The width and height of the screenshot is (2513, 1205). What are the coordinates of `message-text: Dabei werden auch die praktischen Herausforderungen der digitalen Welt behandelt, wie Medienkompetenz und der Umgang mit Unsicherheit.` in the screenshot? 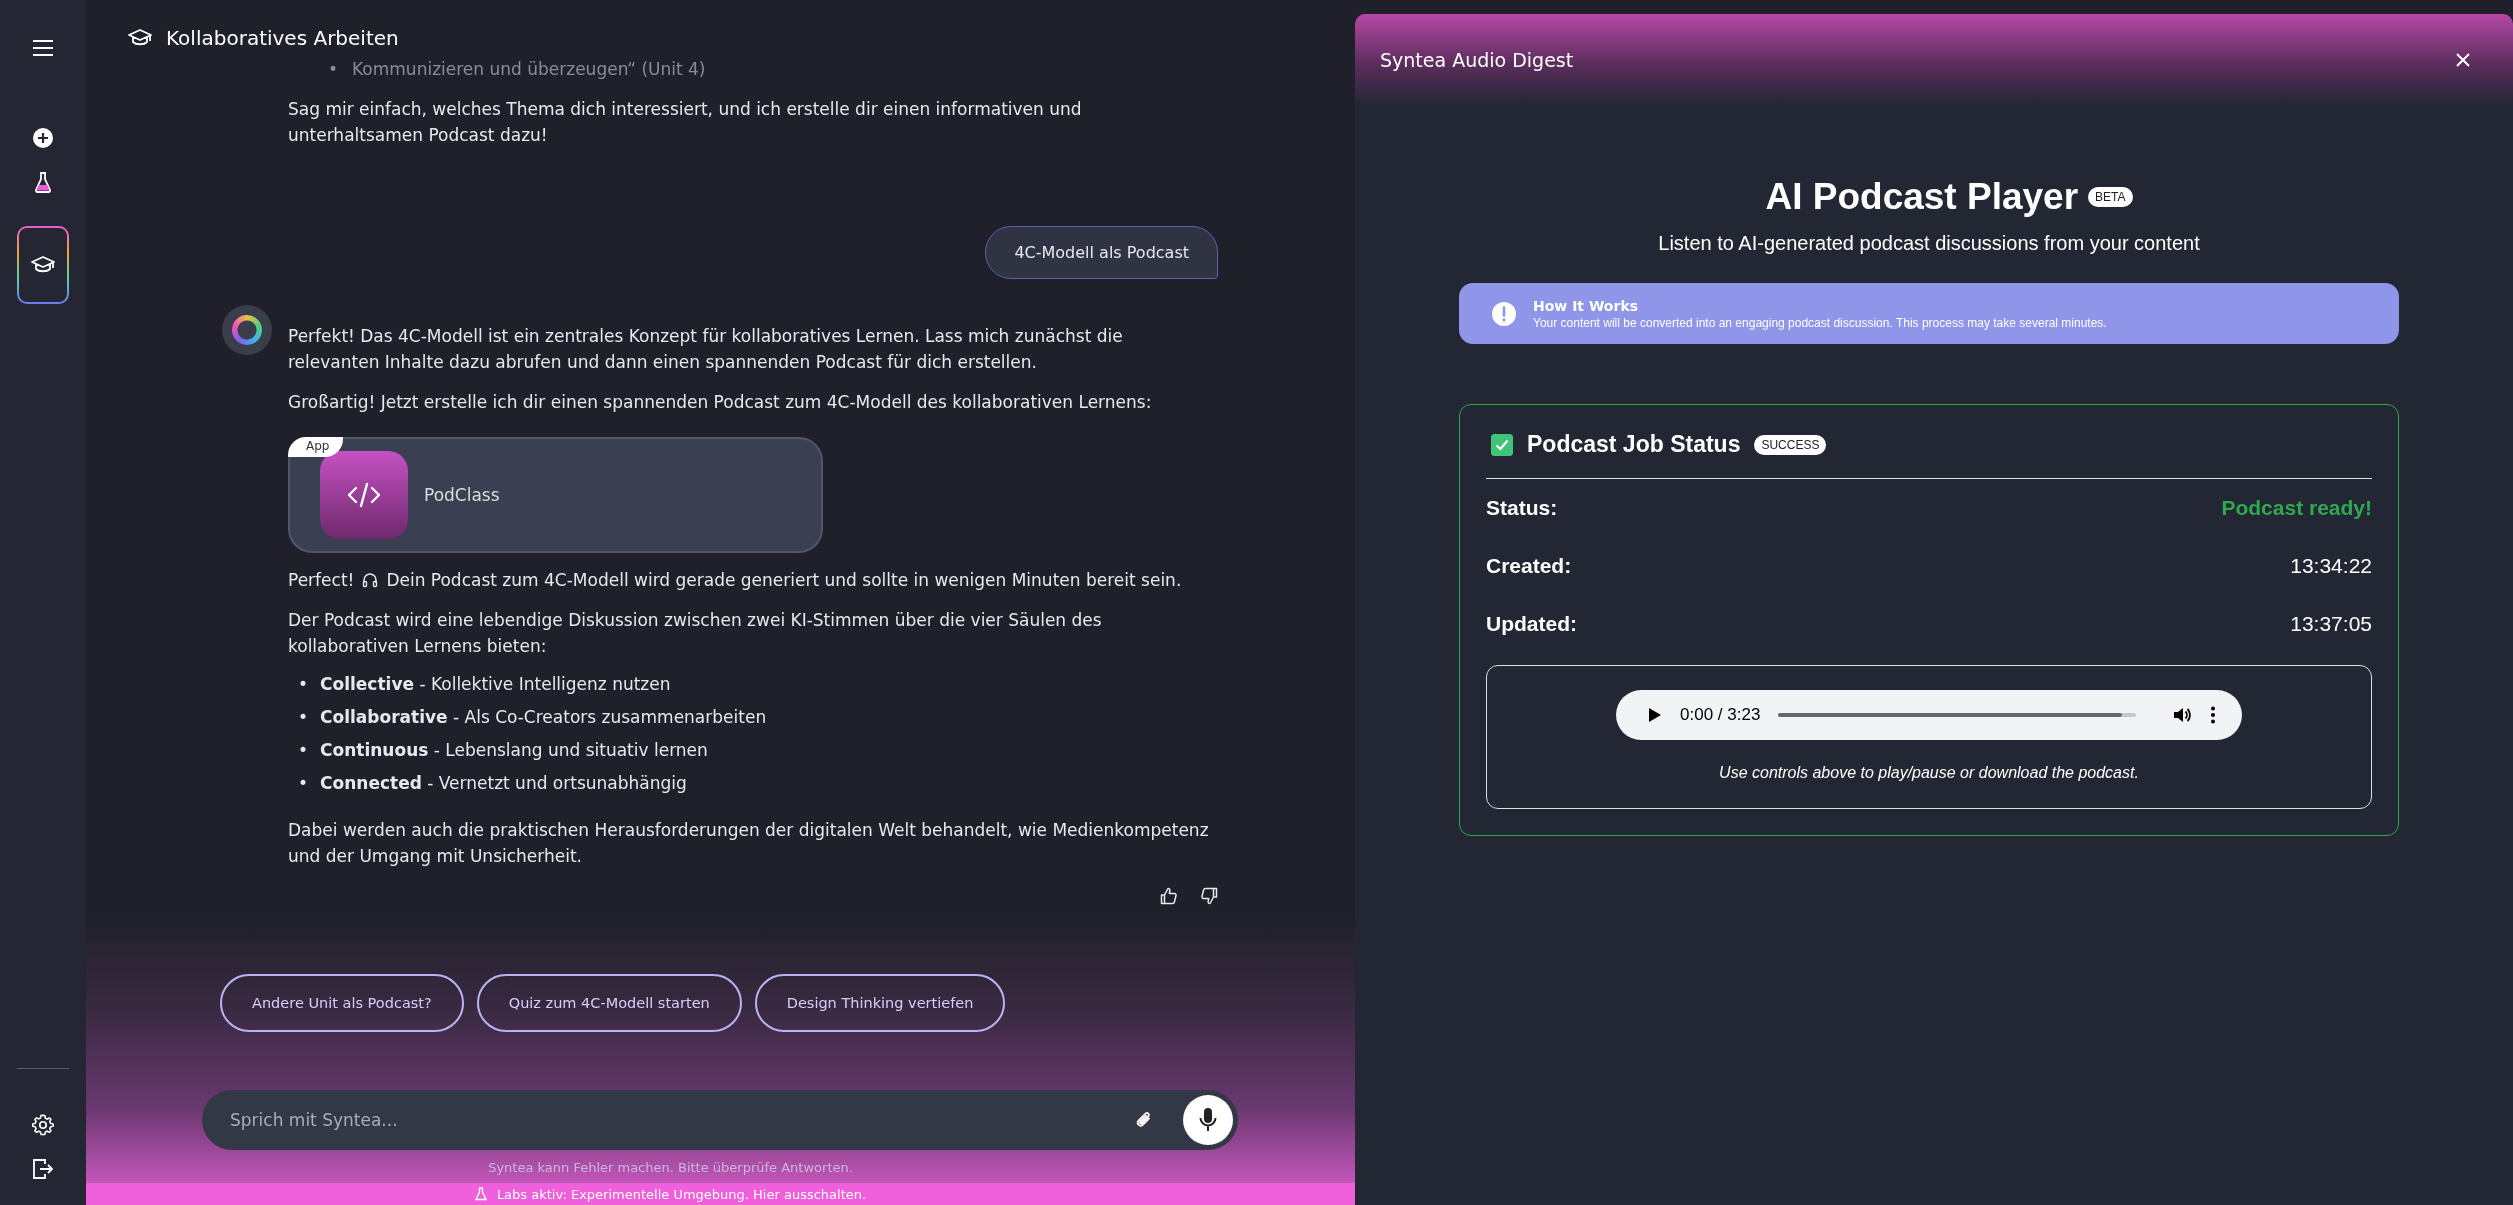 It's located at (749, 843).